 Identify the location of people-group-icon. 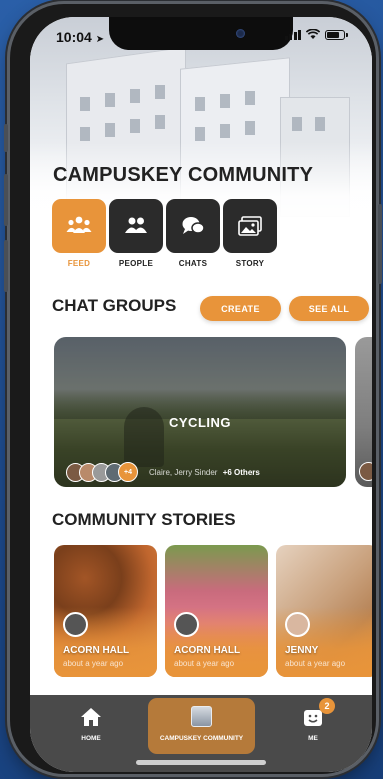
(79, 224).